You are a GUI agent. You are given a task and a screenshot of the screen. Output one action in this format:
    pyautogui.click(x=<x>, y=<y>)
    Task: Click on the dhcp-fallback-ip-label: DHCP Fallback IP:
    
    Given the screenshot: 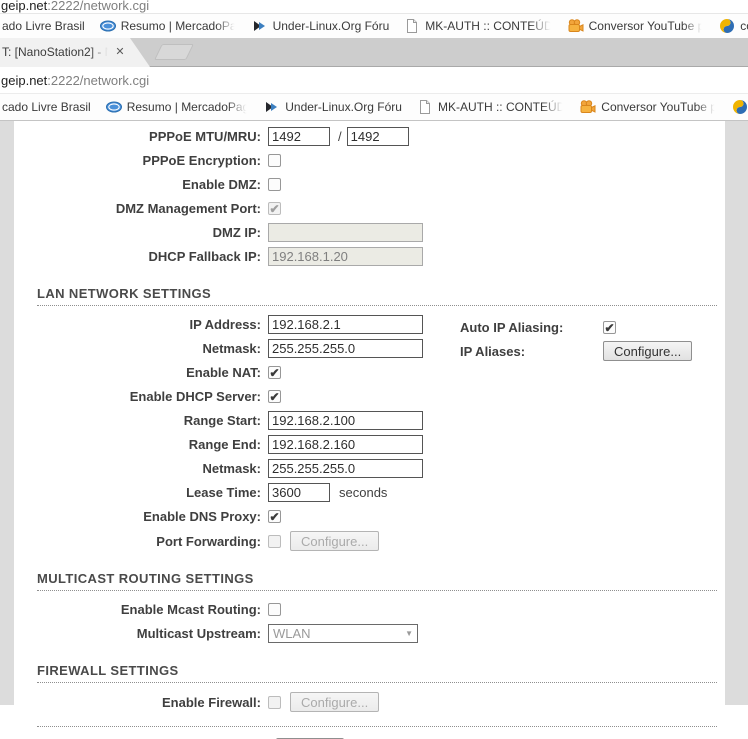 What is the action you would take?
    pyautogui.click(x=204, y=256)
    